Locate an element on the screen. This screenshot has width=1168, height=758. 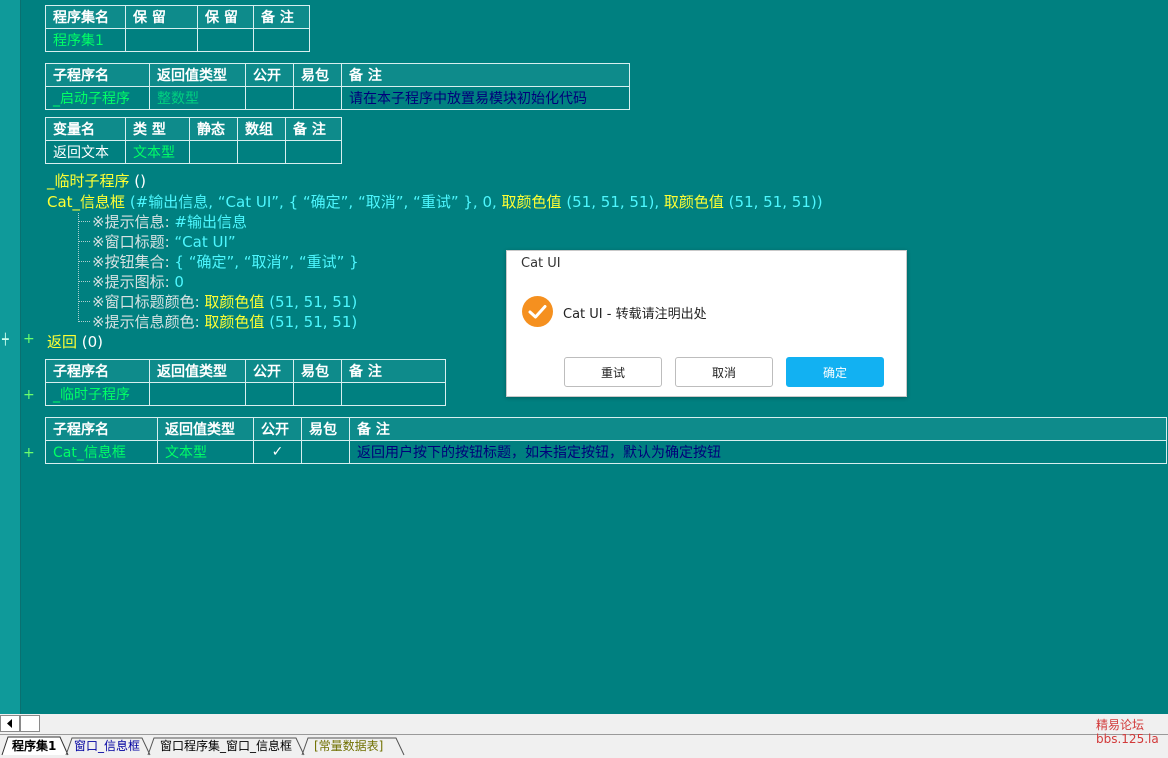
return-type-cell: 整数型 is located at coordinates (197, 98).